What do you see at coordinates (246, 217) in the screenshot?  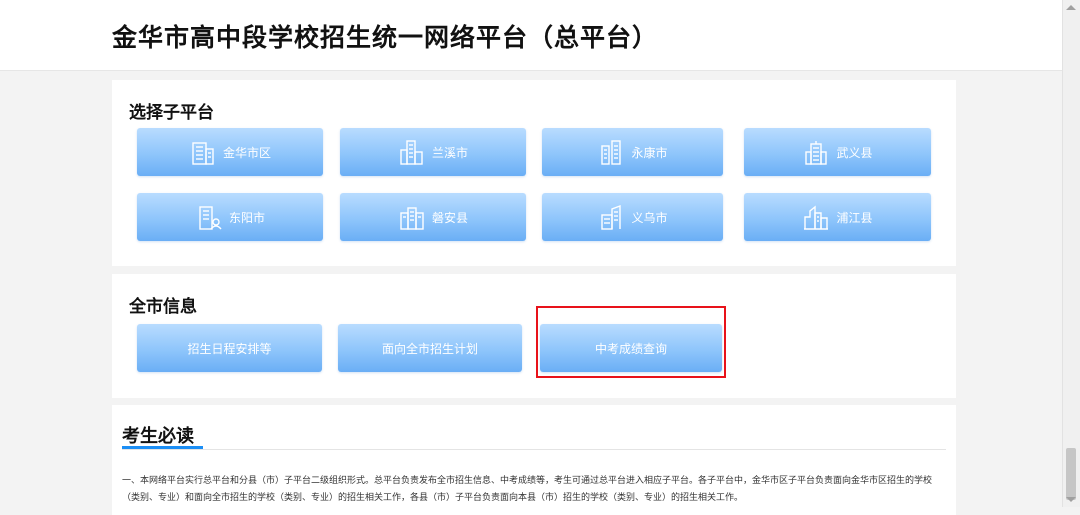 I see `sub-platform-label: 东阳市` at bounding box center [246, 217].